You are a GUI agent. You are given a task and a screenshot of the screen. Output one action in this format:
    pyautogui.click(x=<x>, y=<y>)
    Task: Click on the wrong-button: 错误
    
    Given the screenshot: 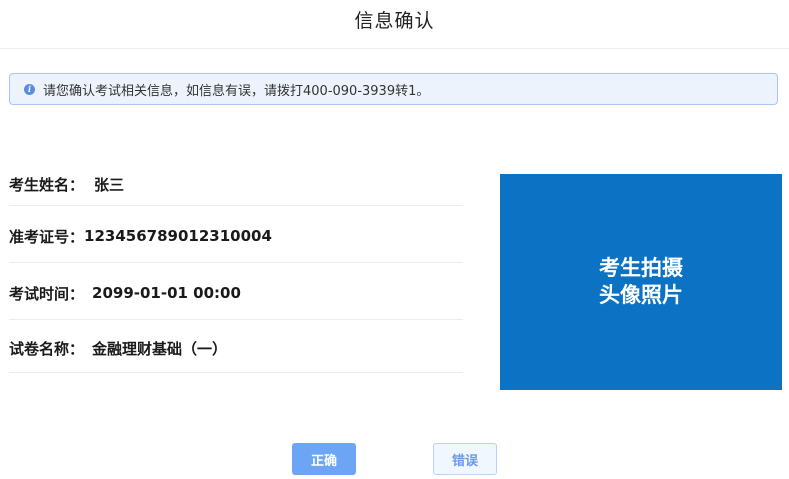 What is the action you would take?
    pyautogui.click(x=465, y=459)
    